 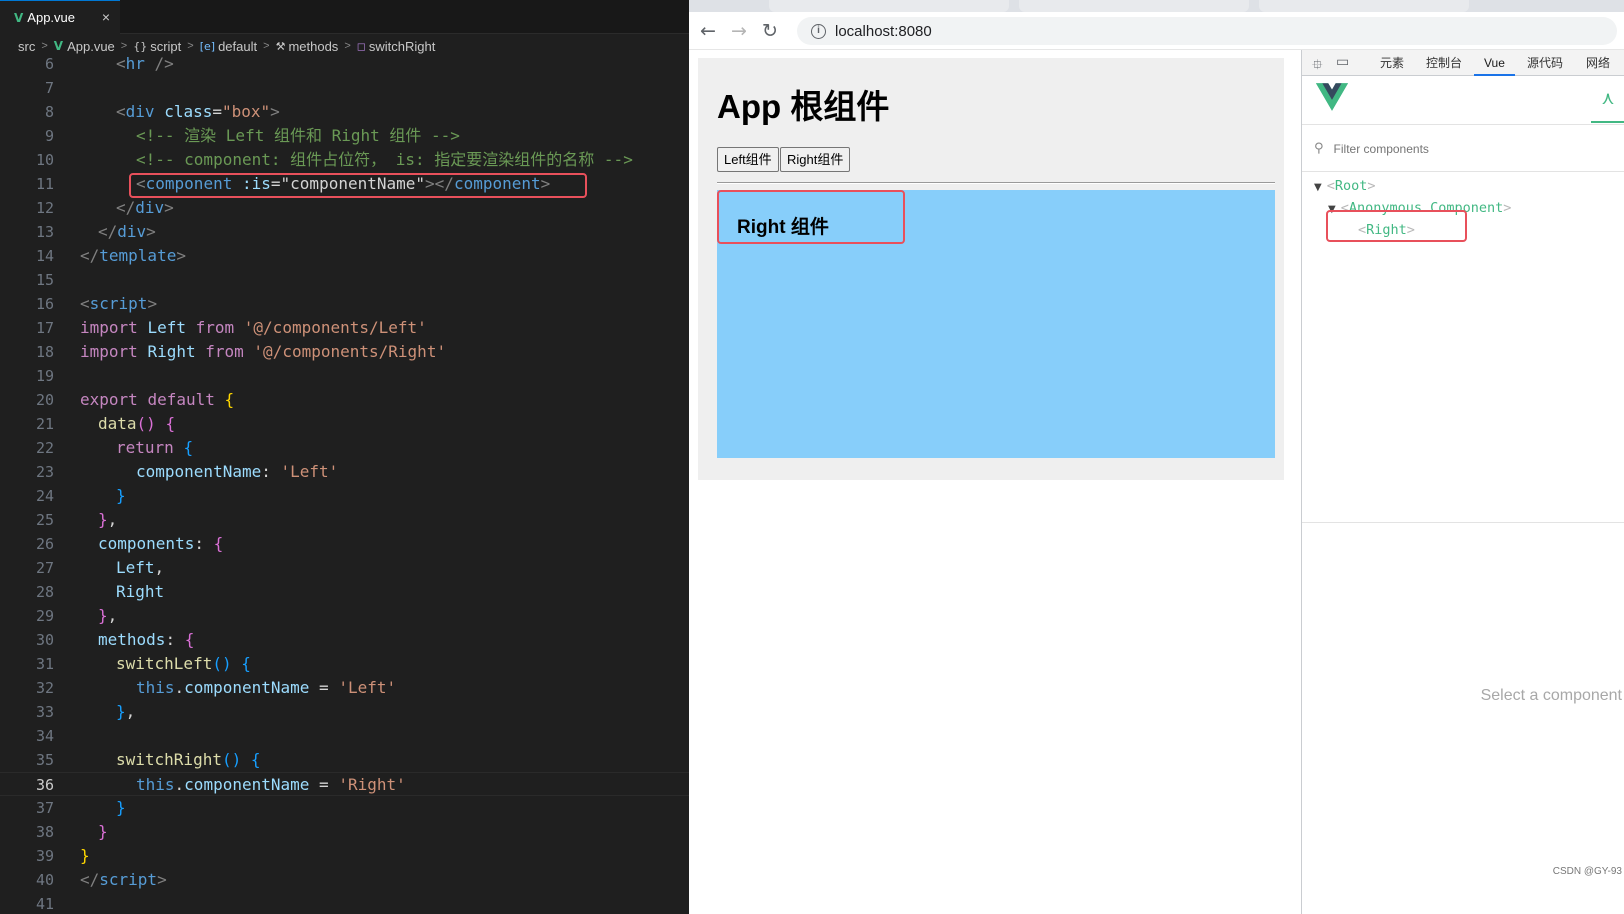 What do you see at coordinates (344, 424) in the screenshot?
I see `code-line: 21 data() {` at bounding box center [344, 424].